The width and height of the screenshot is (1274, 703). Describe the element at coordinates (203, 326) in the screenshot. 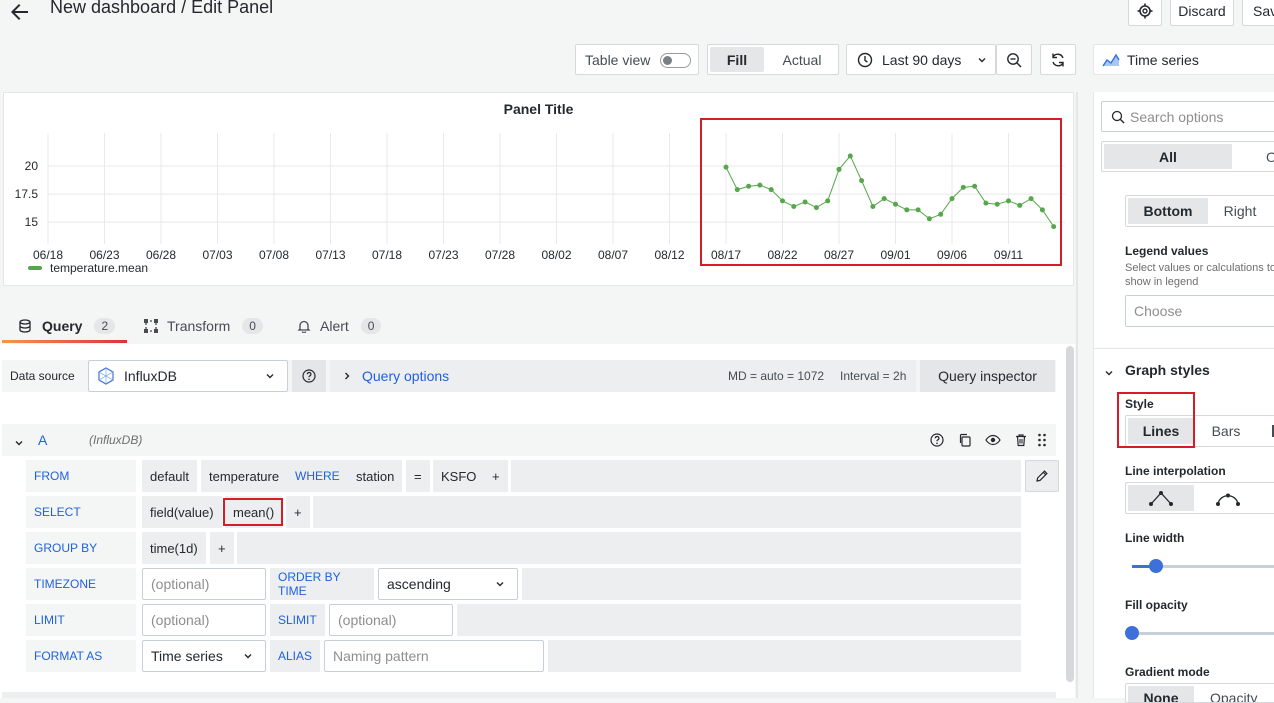

I see `tab-transform: Transform 0` at that location.